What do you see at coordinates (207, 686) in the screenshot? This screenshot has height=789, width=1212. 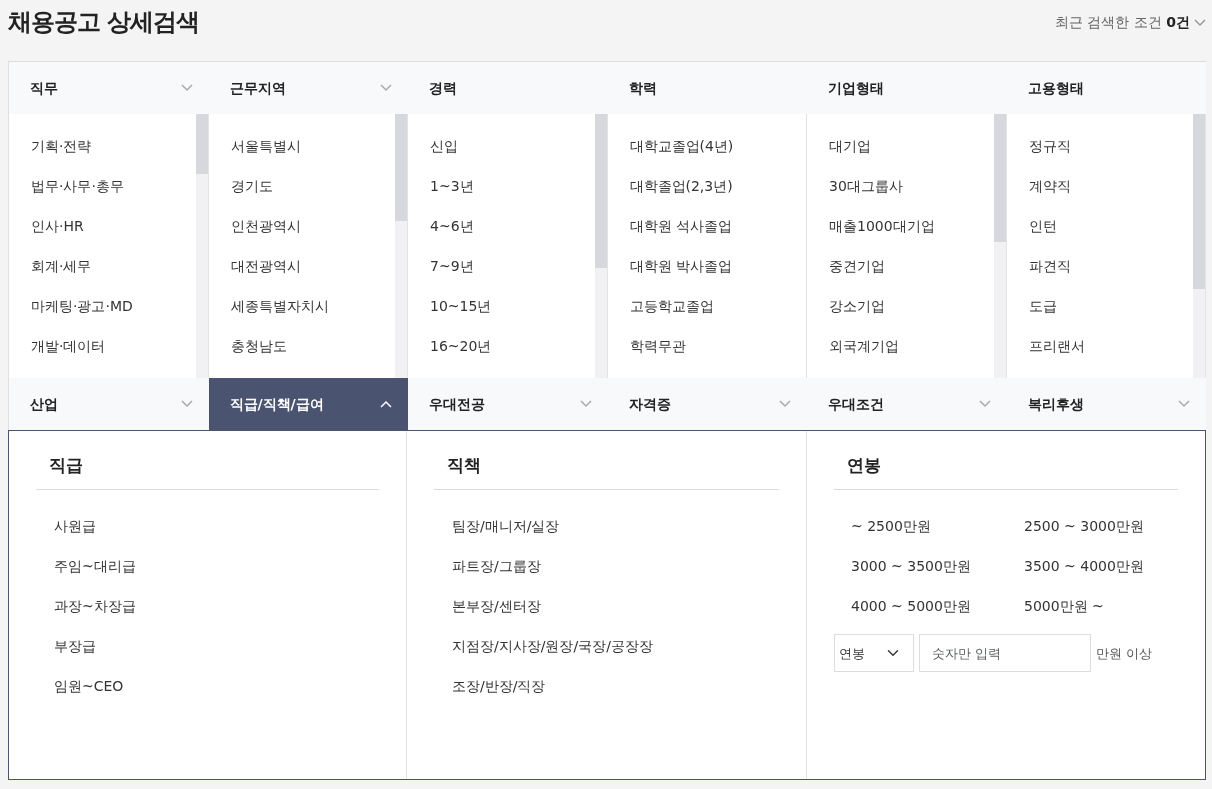 I see `option-link: 임원~CEO` at bounding box center [207, 686].